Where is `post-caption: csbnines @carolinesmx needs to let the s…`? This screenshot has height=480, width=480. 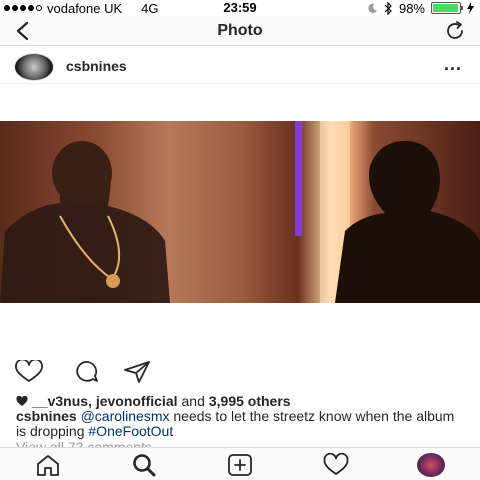
post-caption: csbnines @carolinesmx needs to let the s… is located at coordinates (241, 424).